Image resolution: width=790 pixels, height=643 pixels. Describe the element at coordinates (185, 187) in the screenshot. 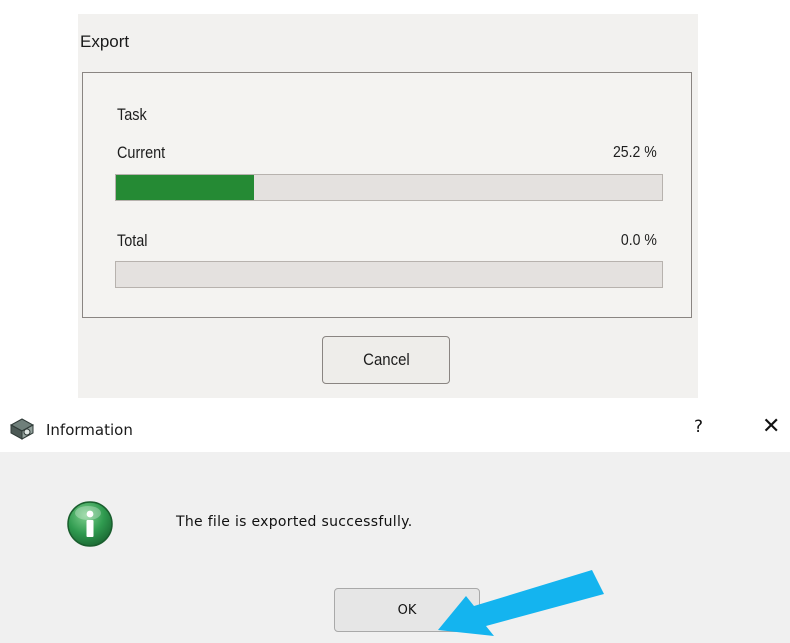

I see `current-progress-fill` at that location.